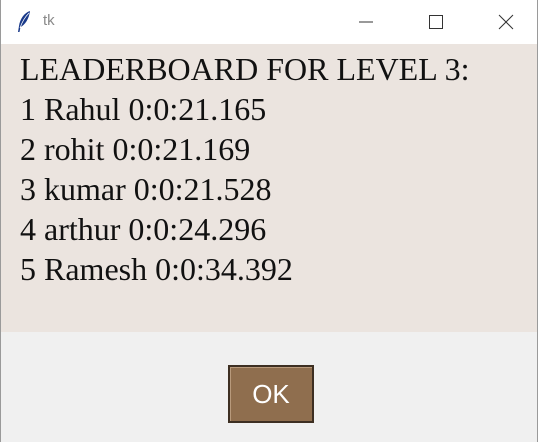 The image size is (538, 442). What do you see at coordinates (156, 269) in the screenshot?
I see `leaderboard-row: 5 Ramesh 0:0:34.392` at bounding box center [156, 269].